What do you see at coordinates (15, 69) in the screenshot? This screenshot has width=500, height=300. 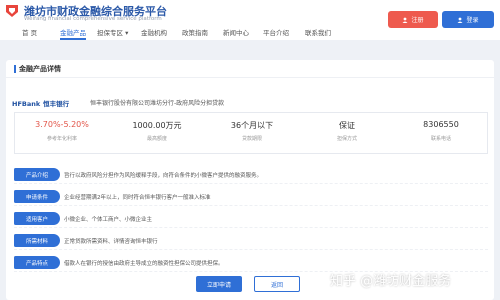 I see `title-accent-bar` at bounding box center [15, 69].